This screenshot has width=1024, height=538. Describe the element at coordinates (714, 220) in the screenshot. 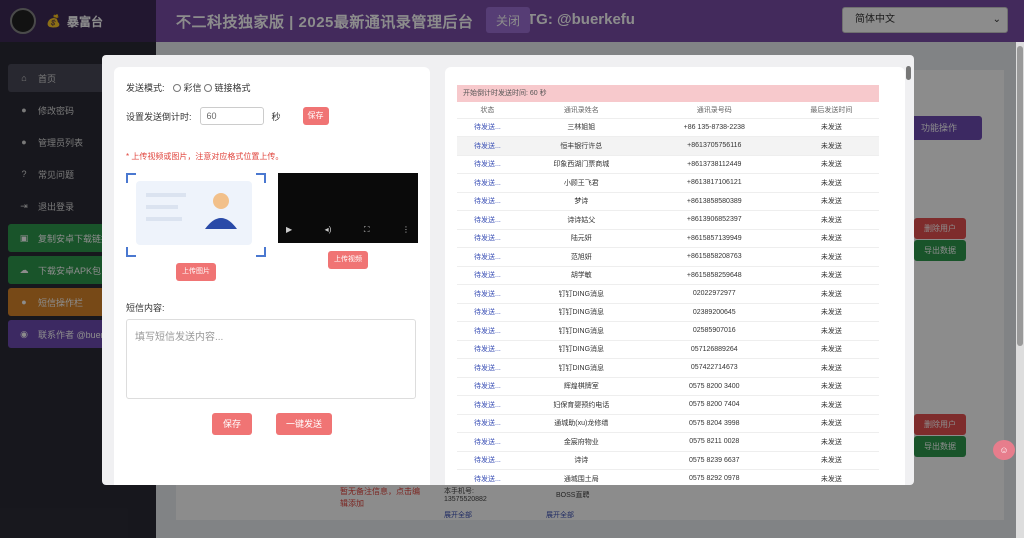

I see `phone-cell: +8613906852397` at that location.